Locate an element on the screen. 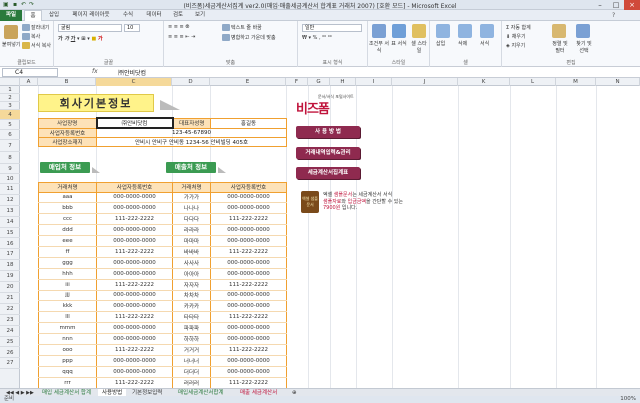  sales-name-cell: 라라라 is located at coordinates (191, 230).